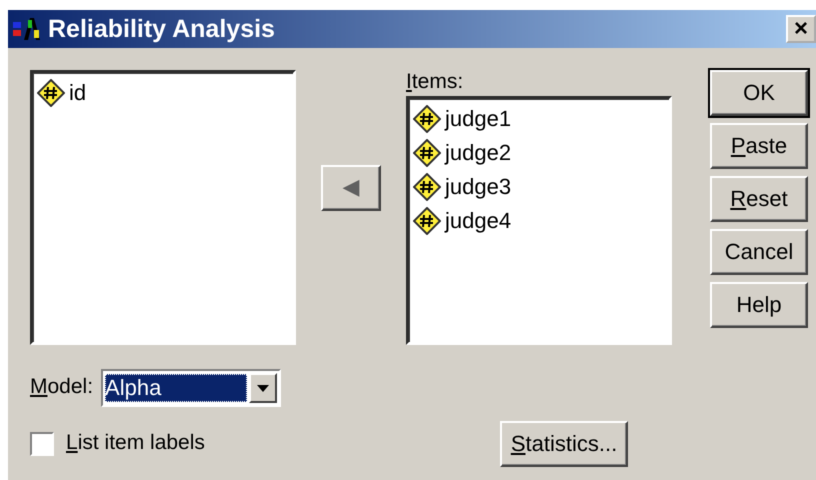  I want to click on window-title: Reliability Analysis, so click(162, 29).